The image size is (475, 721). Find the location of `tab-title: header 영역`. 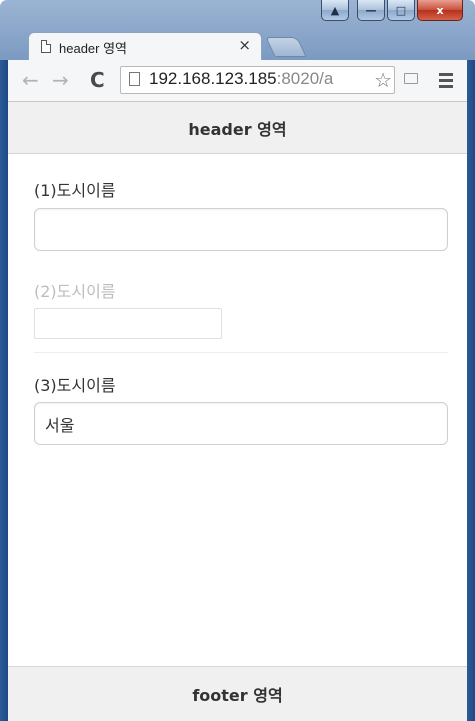

tab-title: header 영역 is located at coordinates (93, 48).